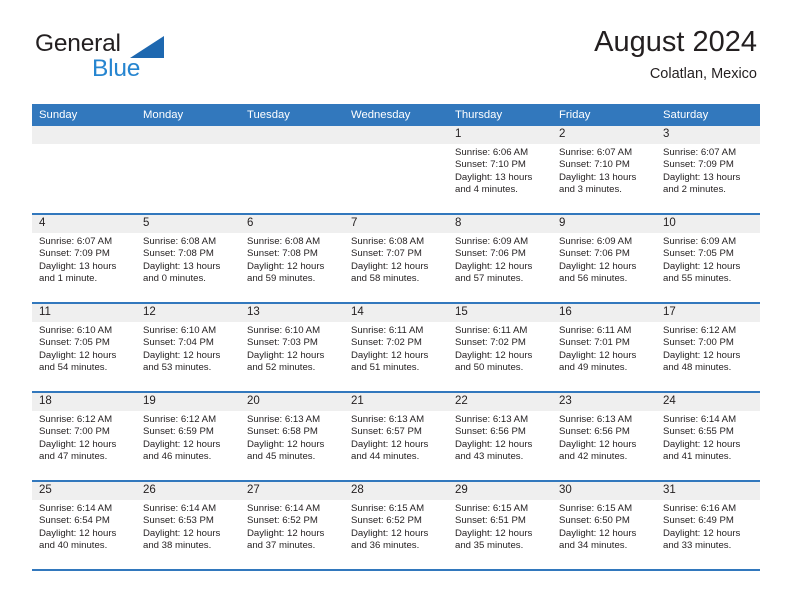 This screenshot has width=792, height=612. What do you see at coordinates (178, 432) in the screenshot?
I see `sunset-text: Sunset: 6:59 PM` at bounding box center [178, 432].